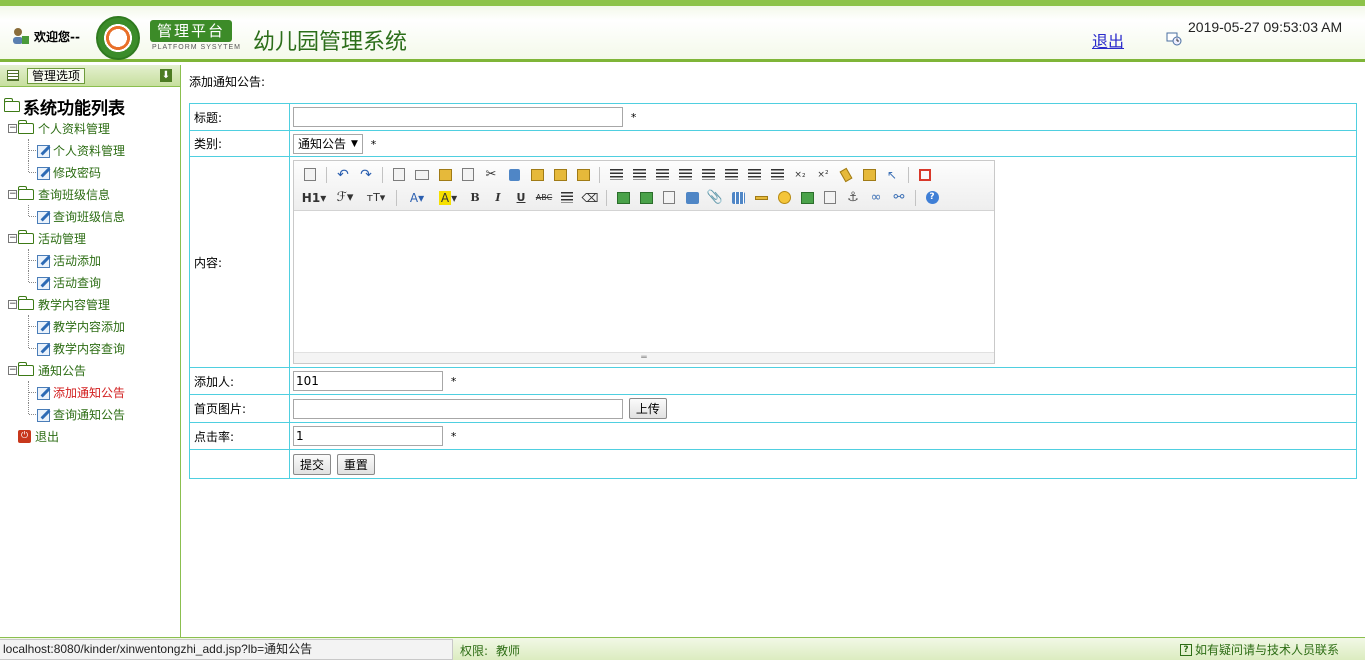  I want to click on align-right-icon, so click(662, 175).